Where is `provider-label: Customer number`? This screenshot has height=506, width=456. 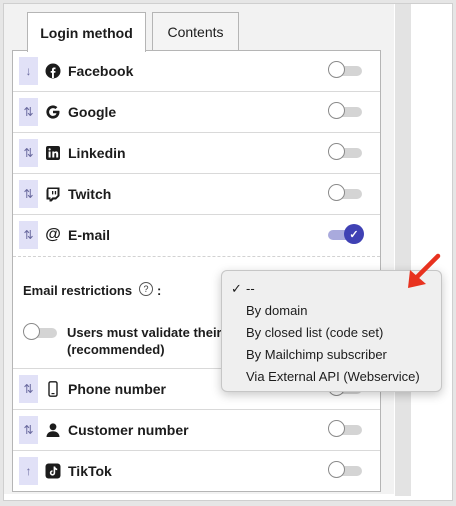 provider-label: Customer number is located at coordinates (128, 430).